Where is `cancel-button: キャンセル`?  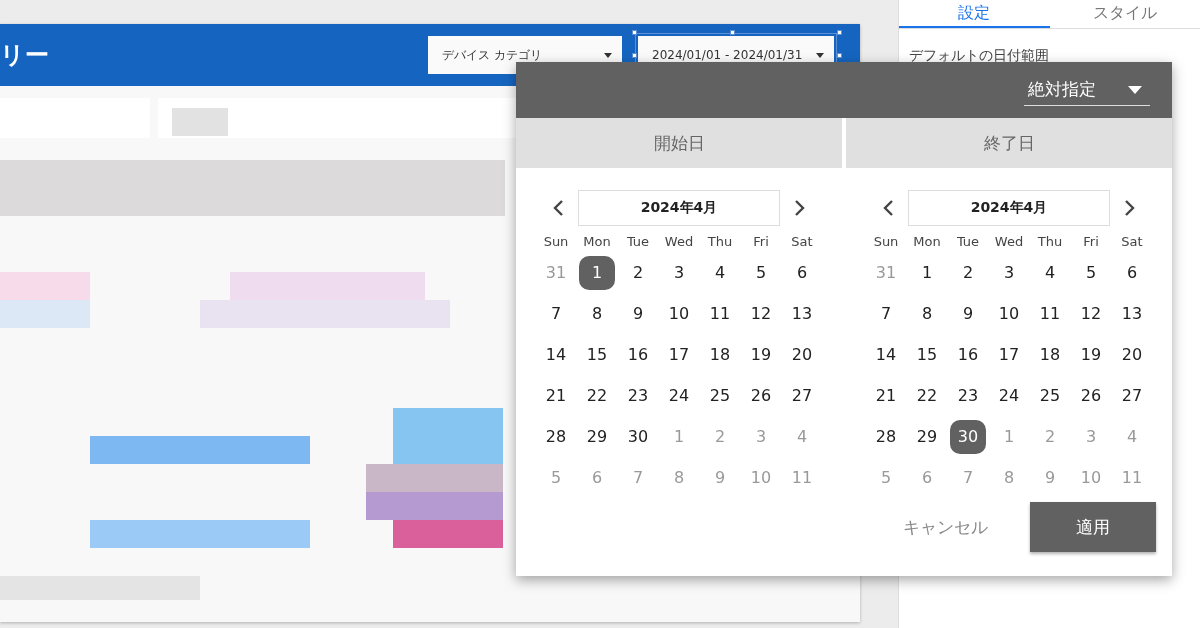
cancel-button: キャンセル is located at coordinates (945, 527).